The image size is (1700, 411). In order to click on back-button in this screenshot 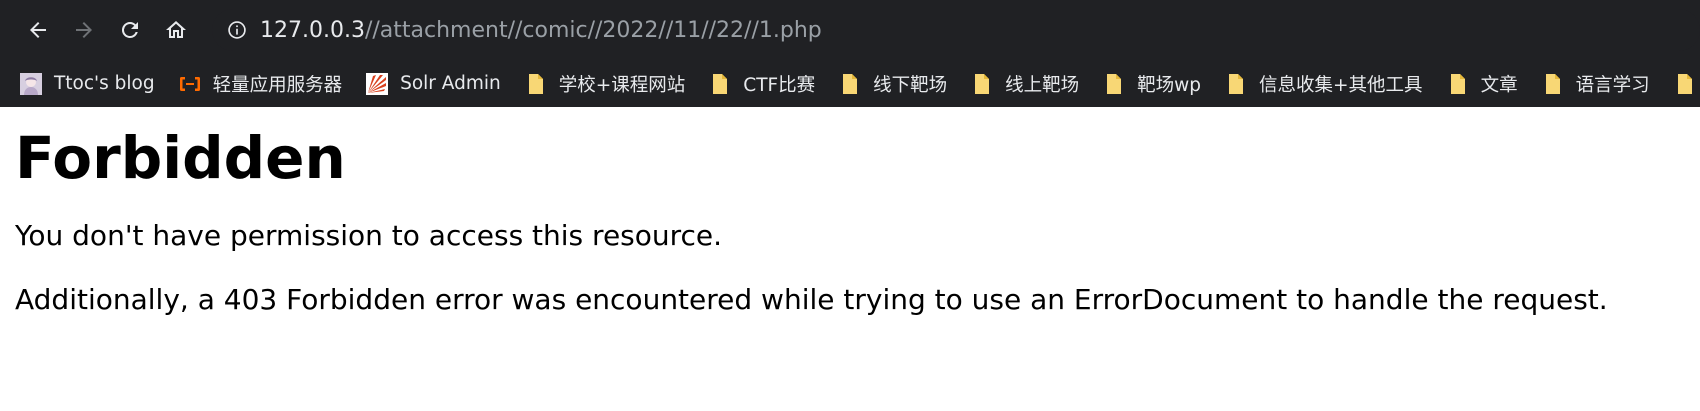, I will do `click(38, 30)`.